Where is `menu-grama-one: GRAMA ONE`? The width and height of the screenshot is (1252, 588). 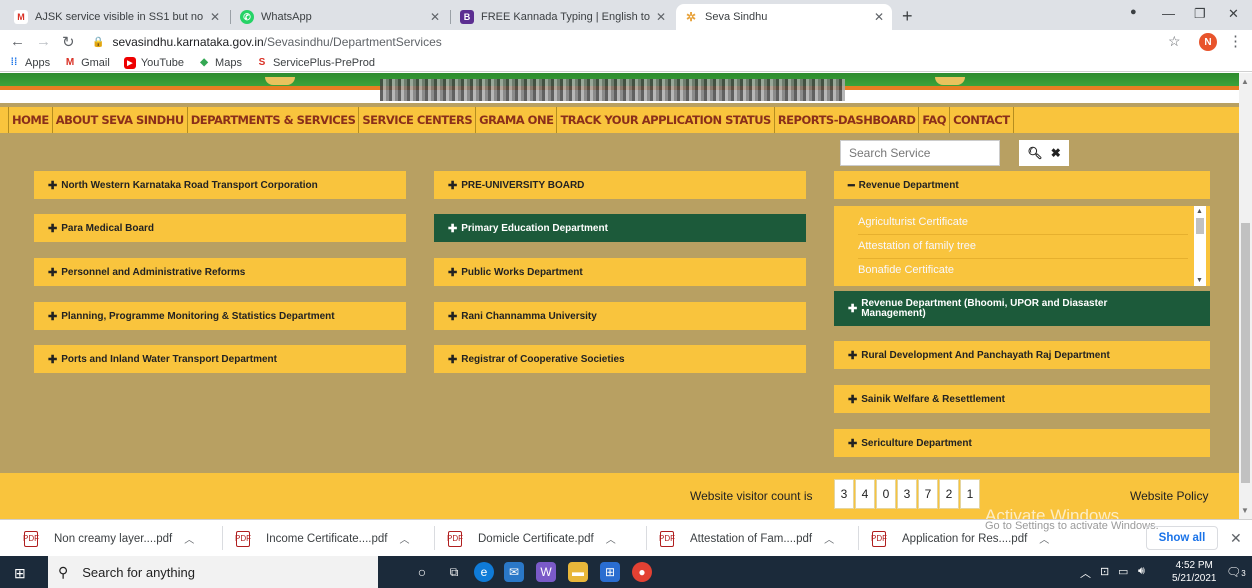 menu-grama-one: GRAMA ONE is located at coordinates (517, 120).